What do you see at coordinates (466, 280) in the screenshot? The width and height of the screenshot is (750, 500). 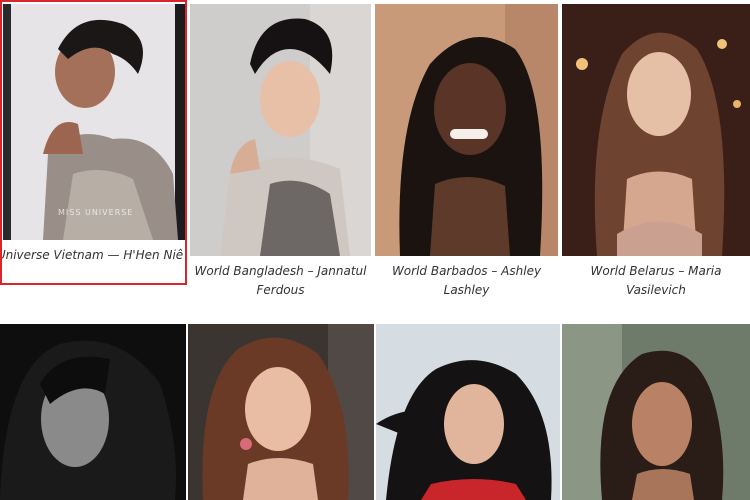 I see `contestant-caption: World Barbados – Ashley Lashley` at bounding box center [466, 280].